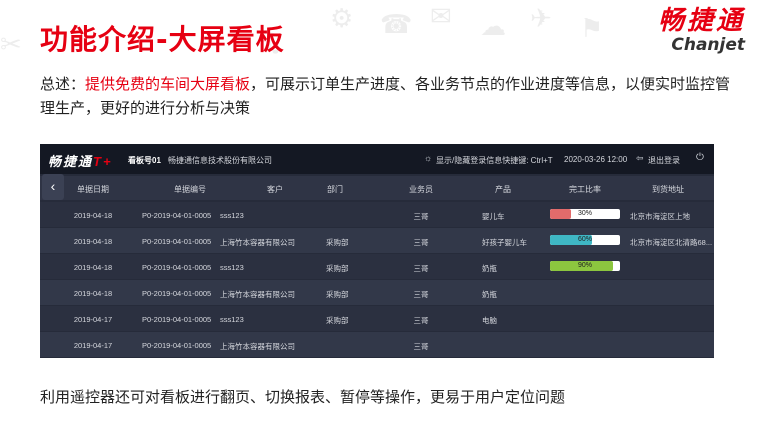 Image resolution: width=771 pixels, height=429 pixels. I want to click on column-header: 完工比率, so click(585, 189).